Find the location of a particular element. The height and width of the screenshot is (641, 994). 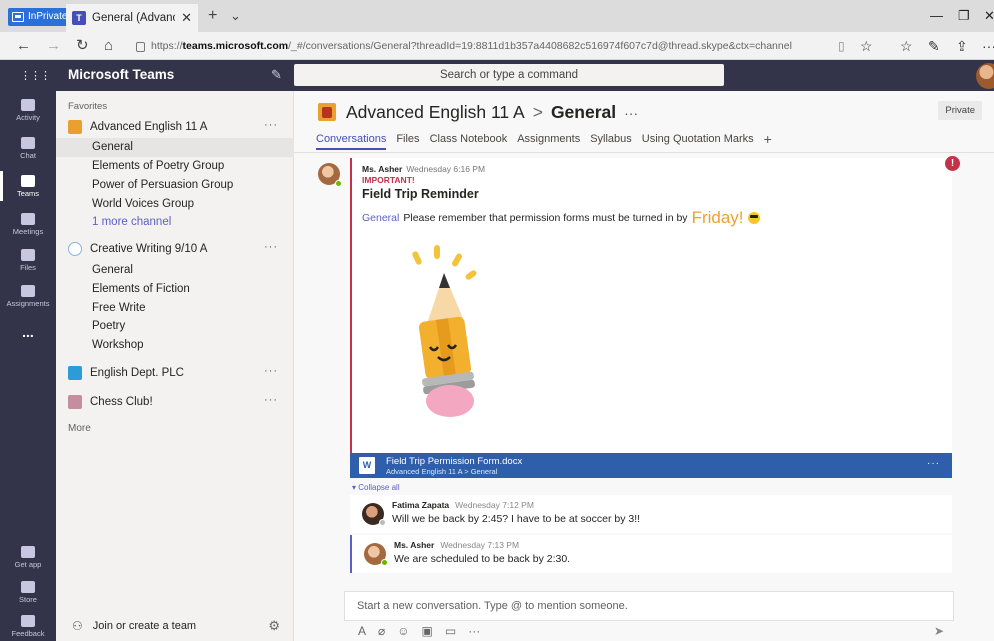

tab-class-notebook: Class Notebook is located at coordinates (469, 141).